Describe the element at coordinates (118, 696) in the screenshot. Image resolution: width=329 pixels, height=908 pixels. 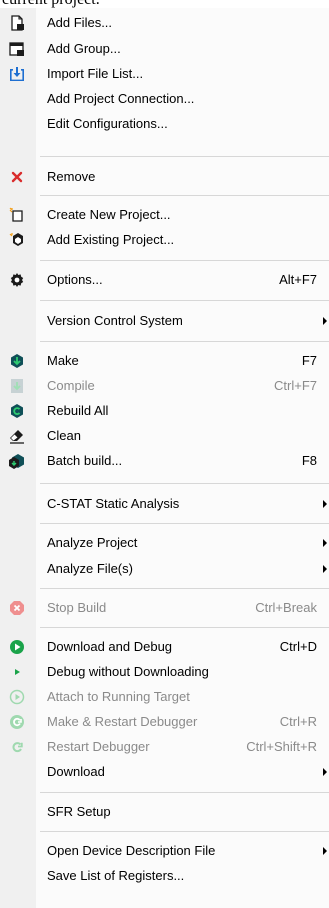
I see `menu-item-label: Attach to Running Target` at that location.